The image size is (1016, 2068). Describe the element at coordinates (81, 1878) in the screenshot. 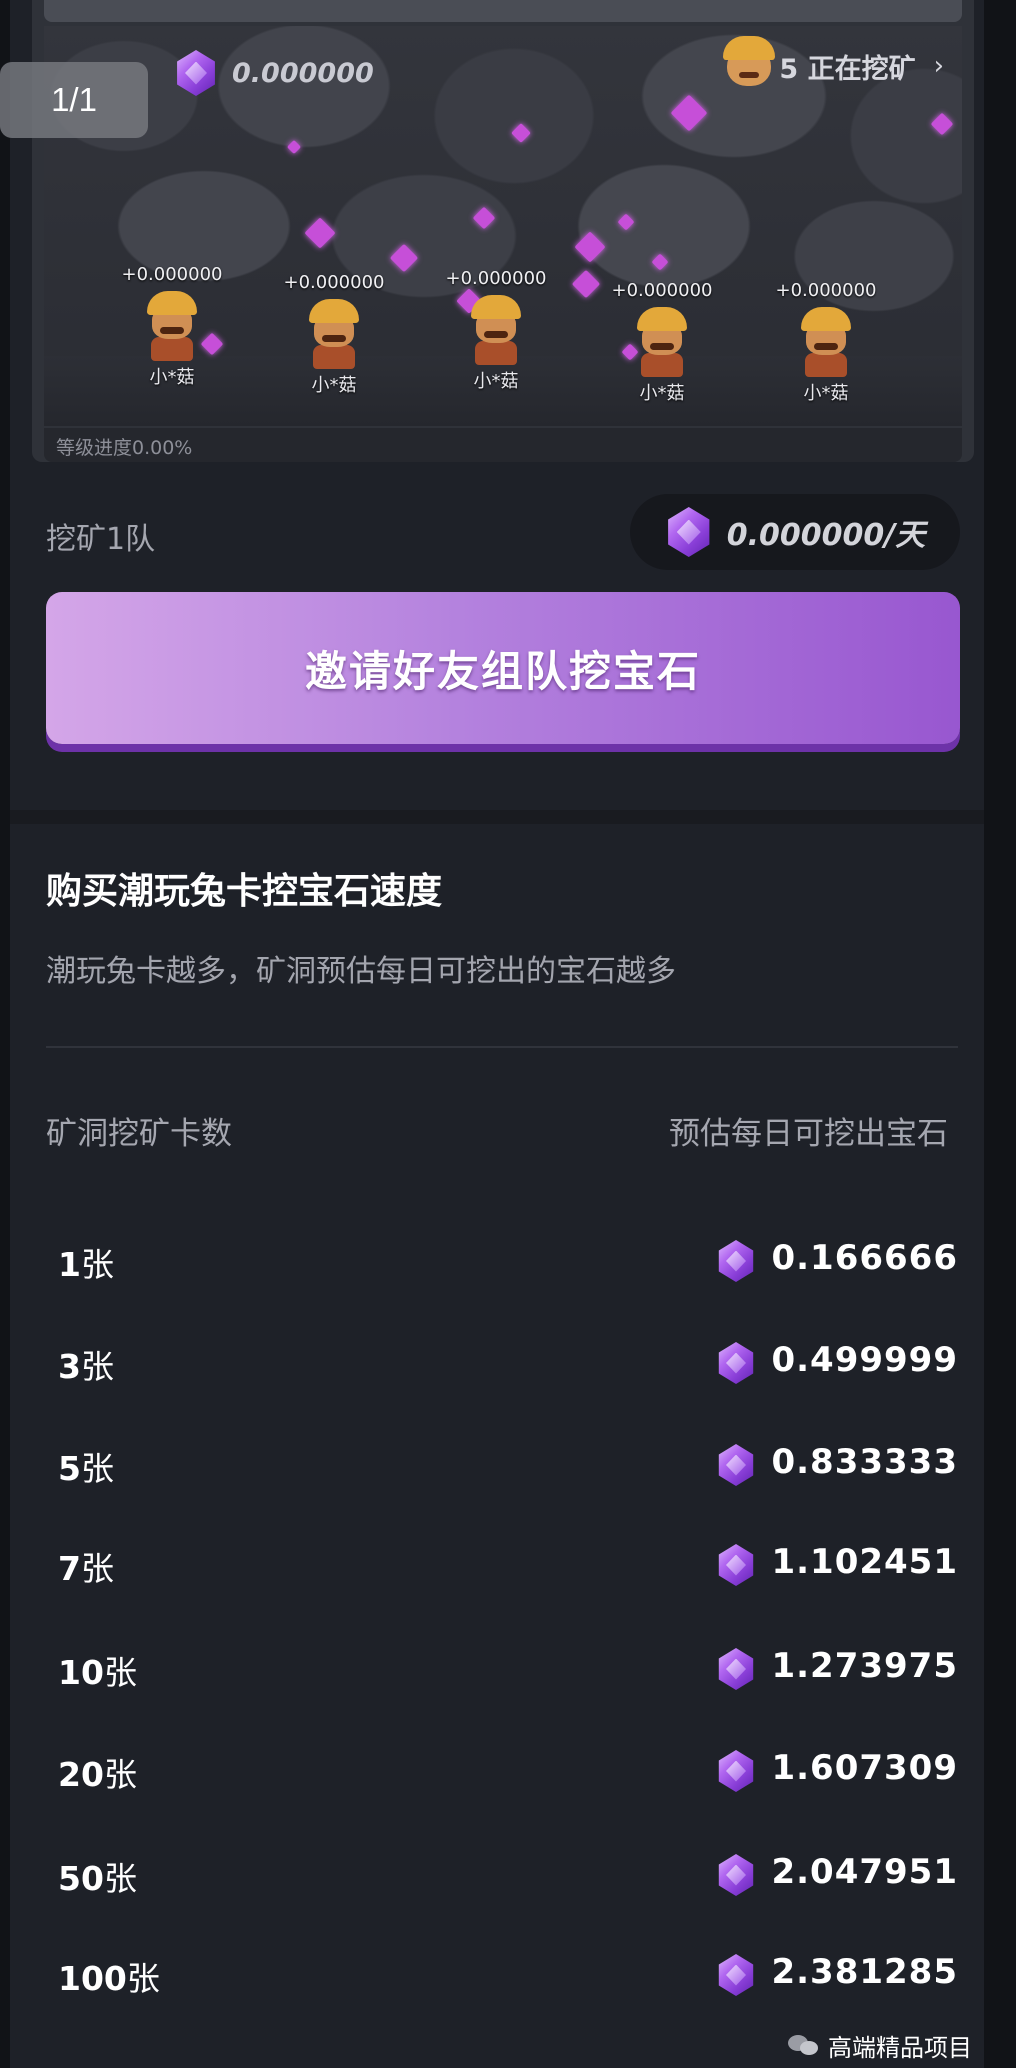

I see `card-count-value: 50` at that location.